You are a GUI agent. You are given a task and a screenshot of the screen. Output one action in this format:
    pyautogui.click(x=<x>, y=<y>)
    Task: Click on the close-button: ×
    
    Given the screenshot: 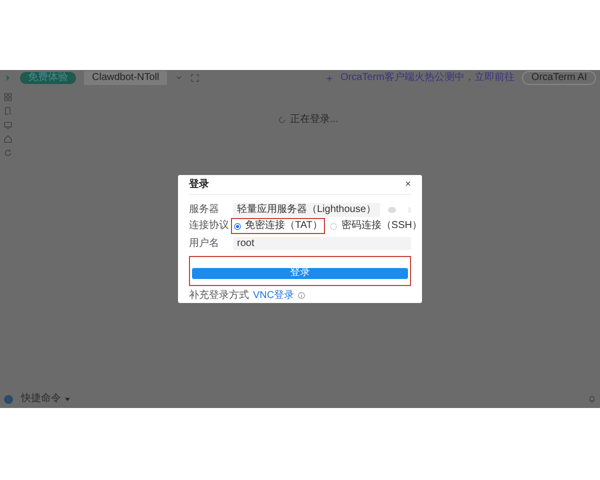 What is the action you would take?
    pyautogui.click(x=408, y=185)
    